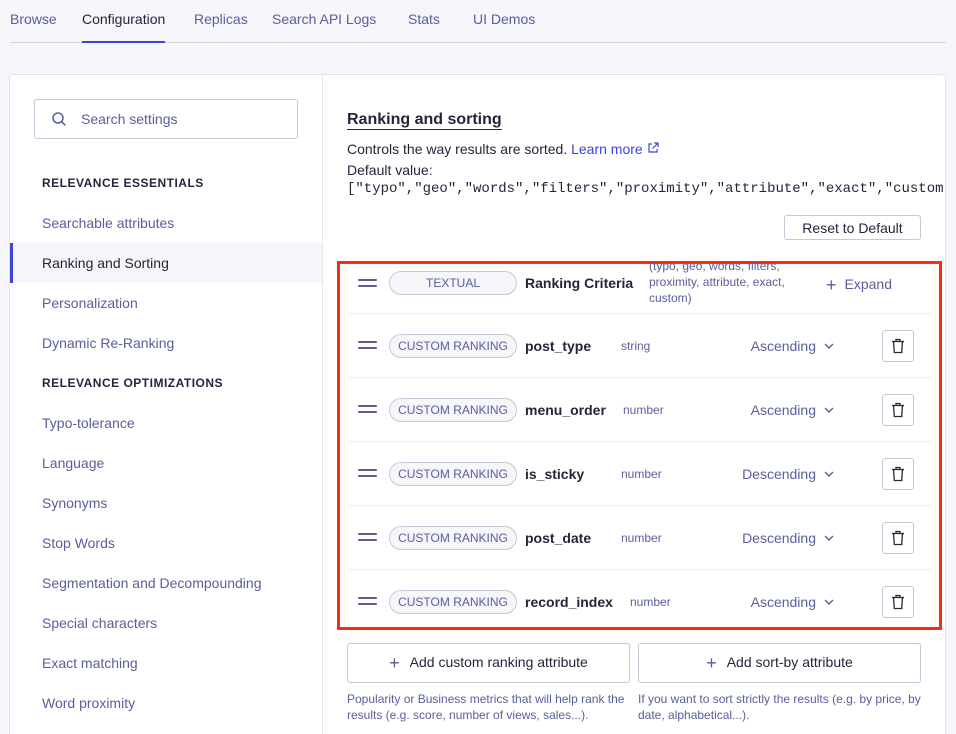 The width and height of the screenshot is (956, 734). What do you see at coordinates (166, 343) in the screenshot?
I see `sidebar-item-dynamic-re-ranking: Dynamic Re-Ranking` at bounding box center [166, 343].